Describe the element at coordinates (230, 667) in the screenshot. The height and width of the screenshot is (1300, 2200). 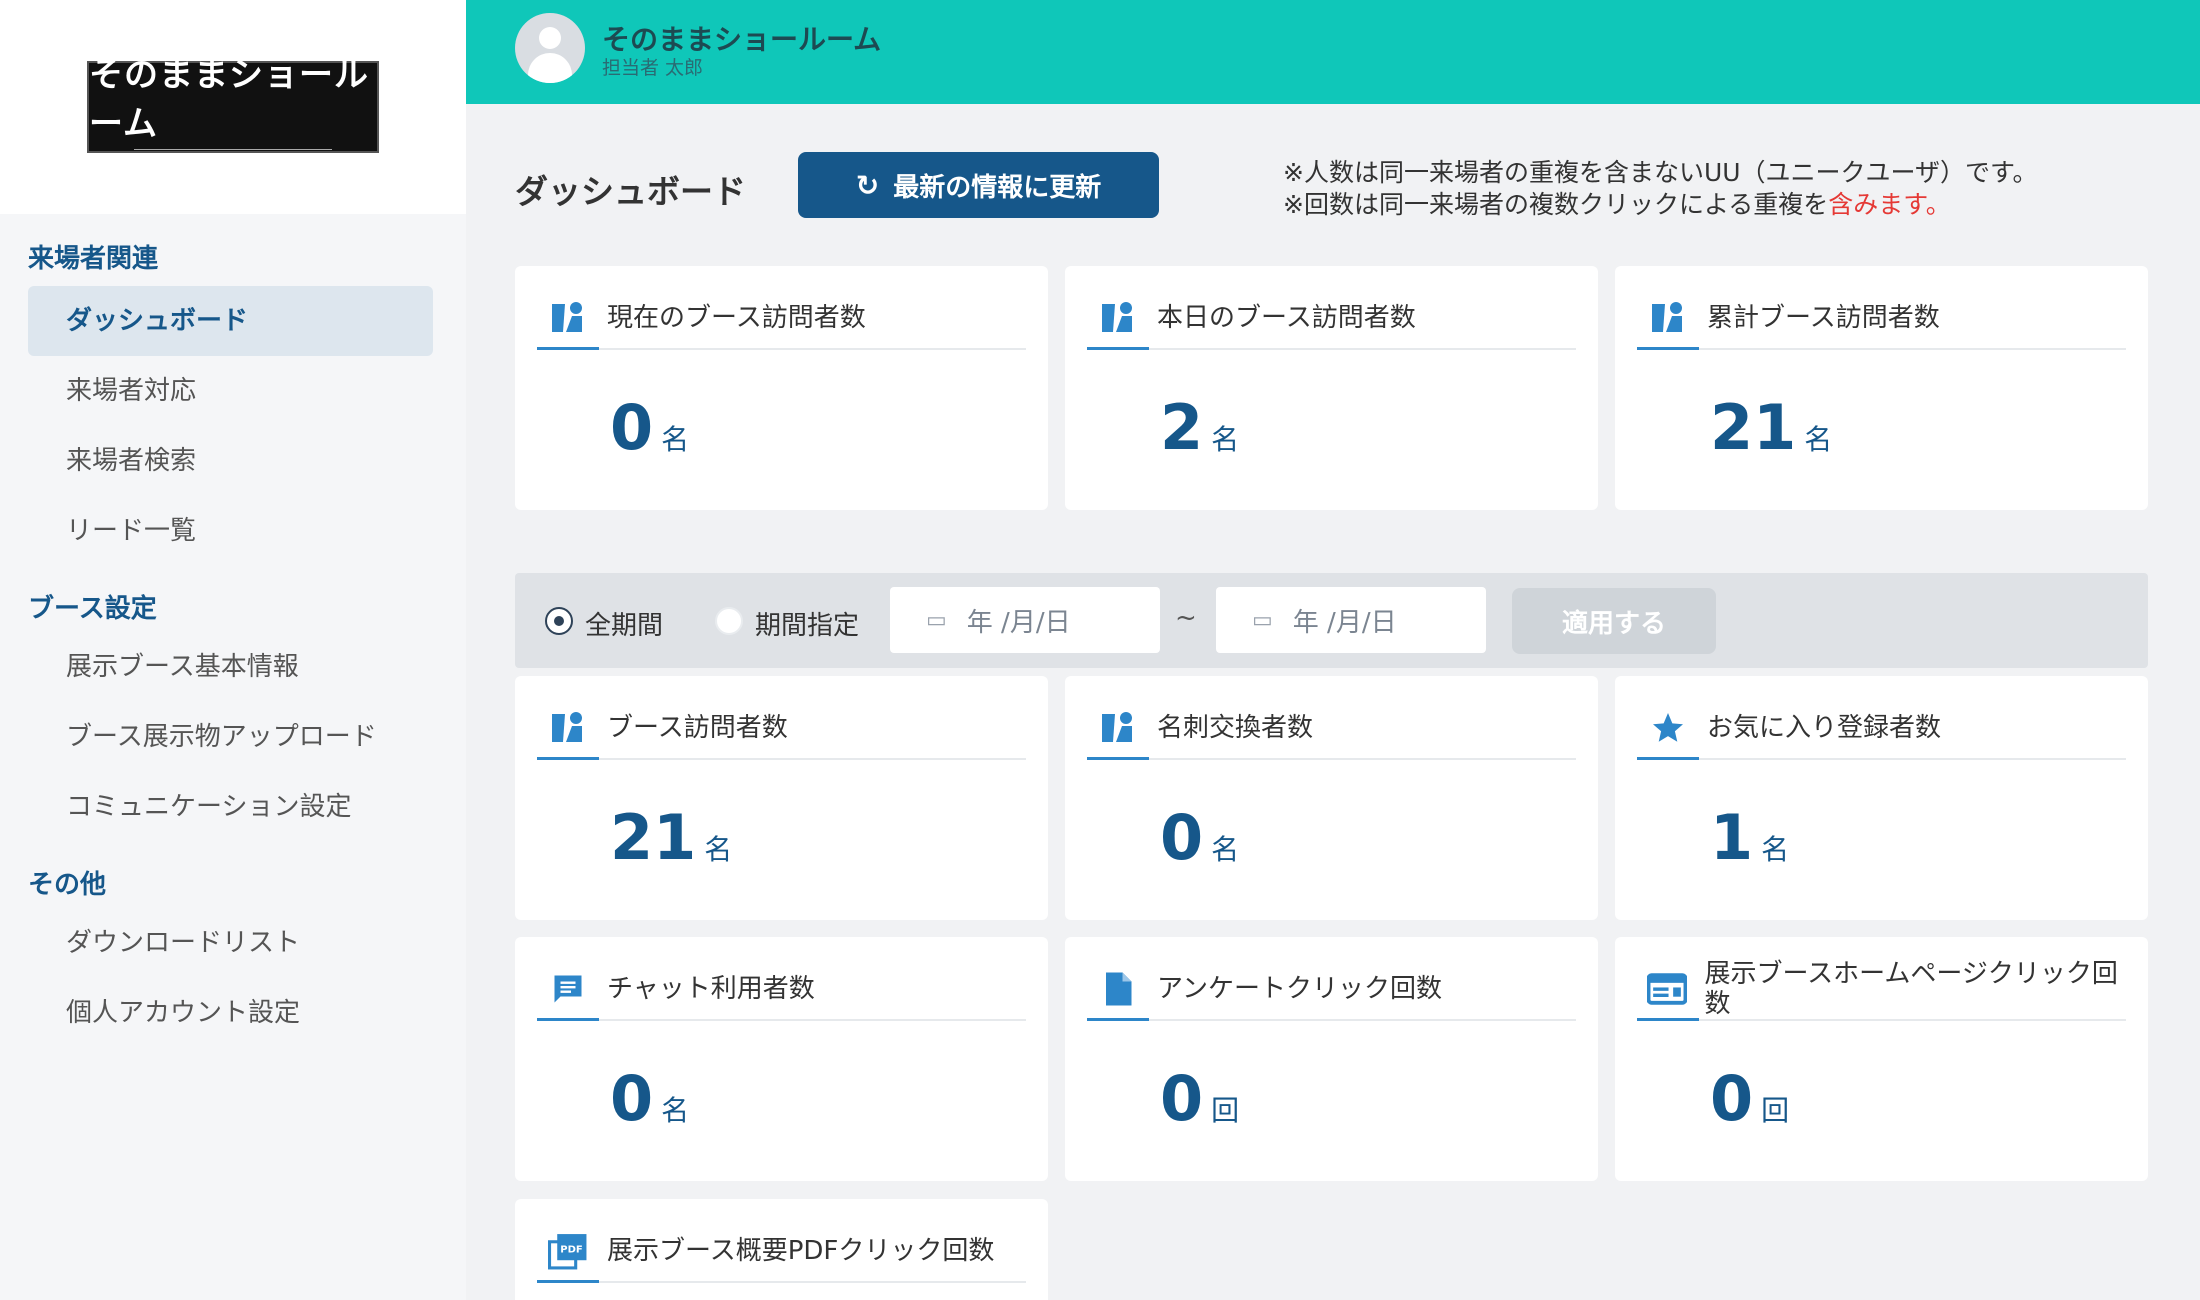
I see `sidebar-item-booth-info: 展示ブース基本情報` at that location.